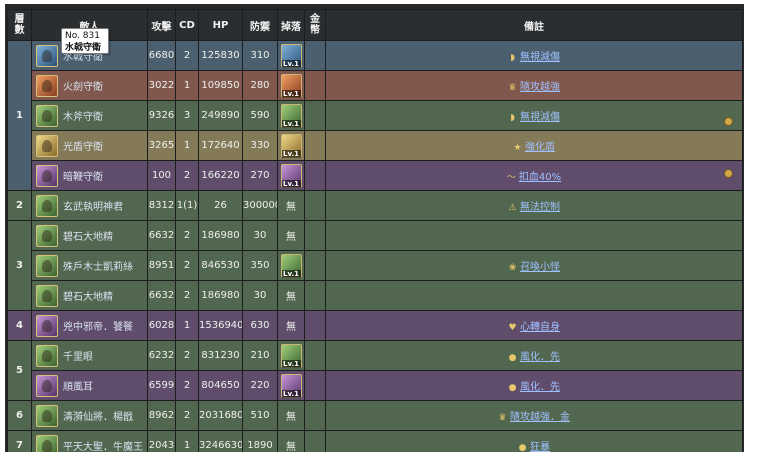  What do you see at coordinates (83, 85) in the screenshot?
I see `enemy-name-link: 火劍守衛` at bounding box center [83, 85].